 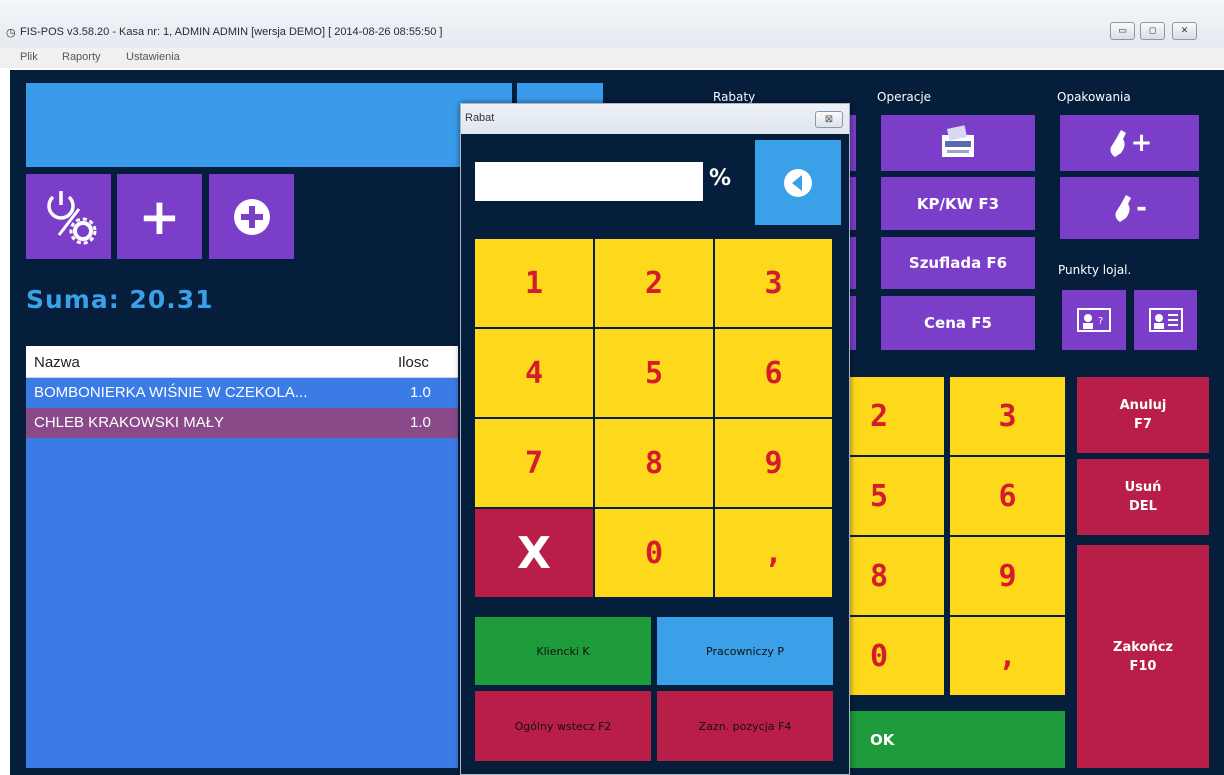 I want to click on rabaty-label: Rabaty, so click(x=734, y=97).